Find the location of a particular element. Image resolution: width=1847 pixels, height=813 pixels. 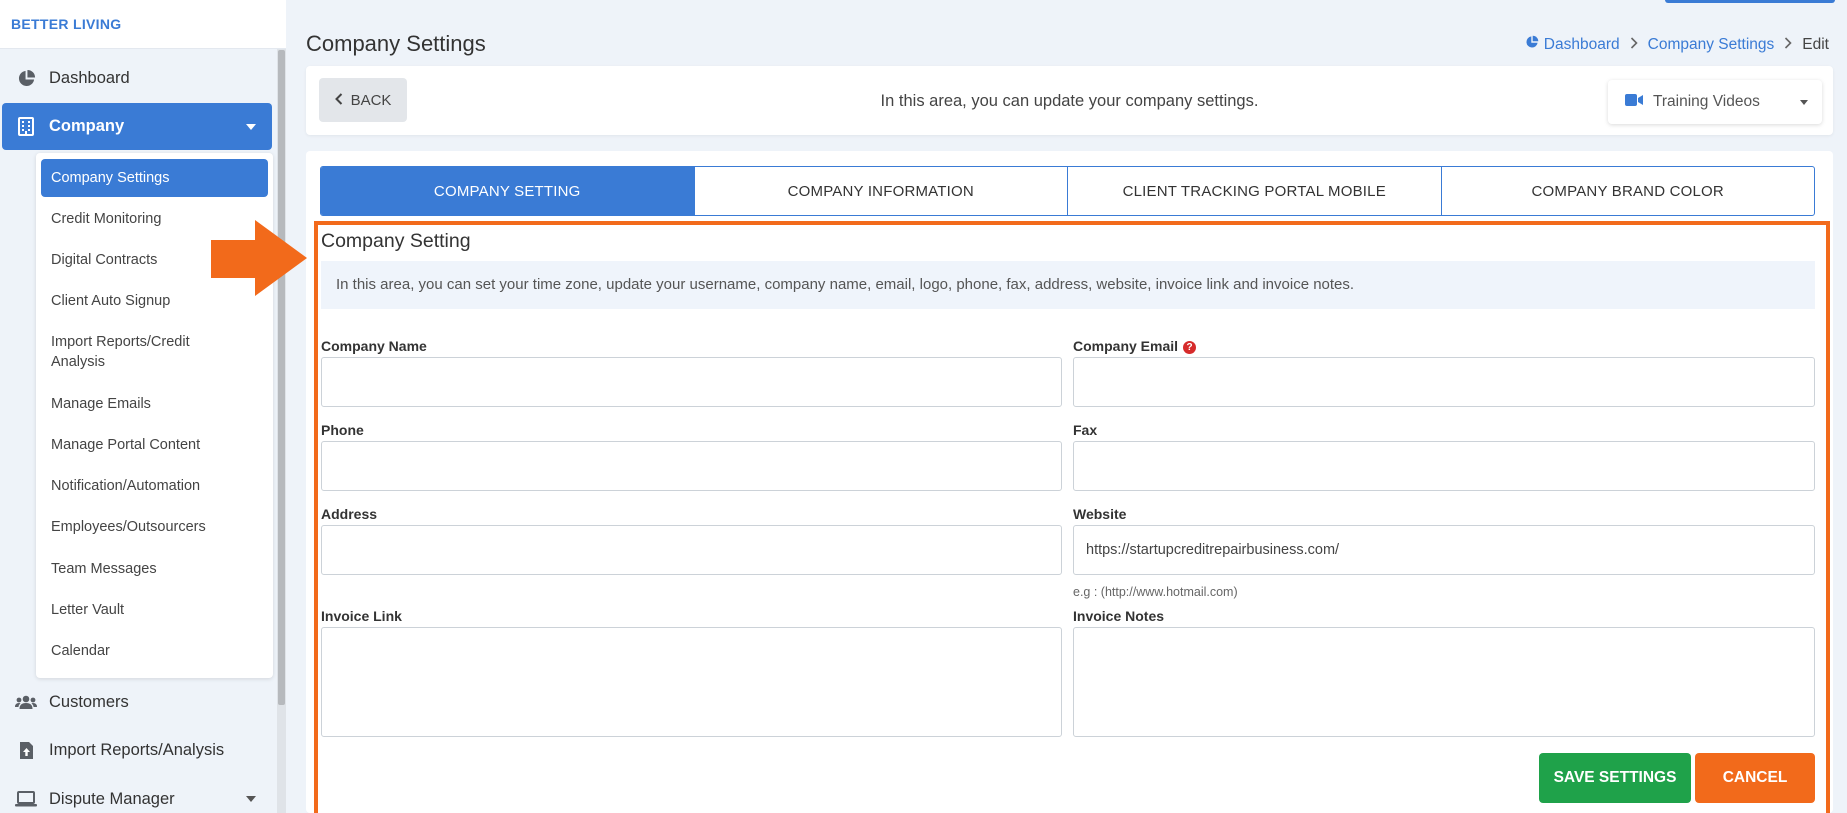

company-email-label-group: Company Email? is located at coordinates (1135, 346).